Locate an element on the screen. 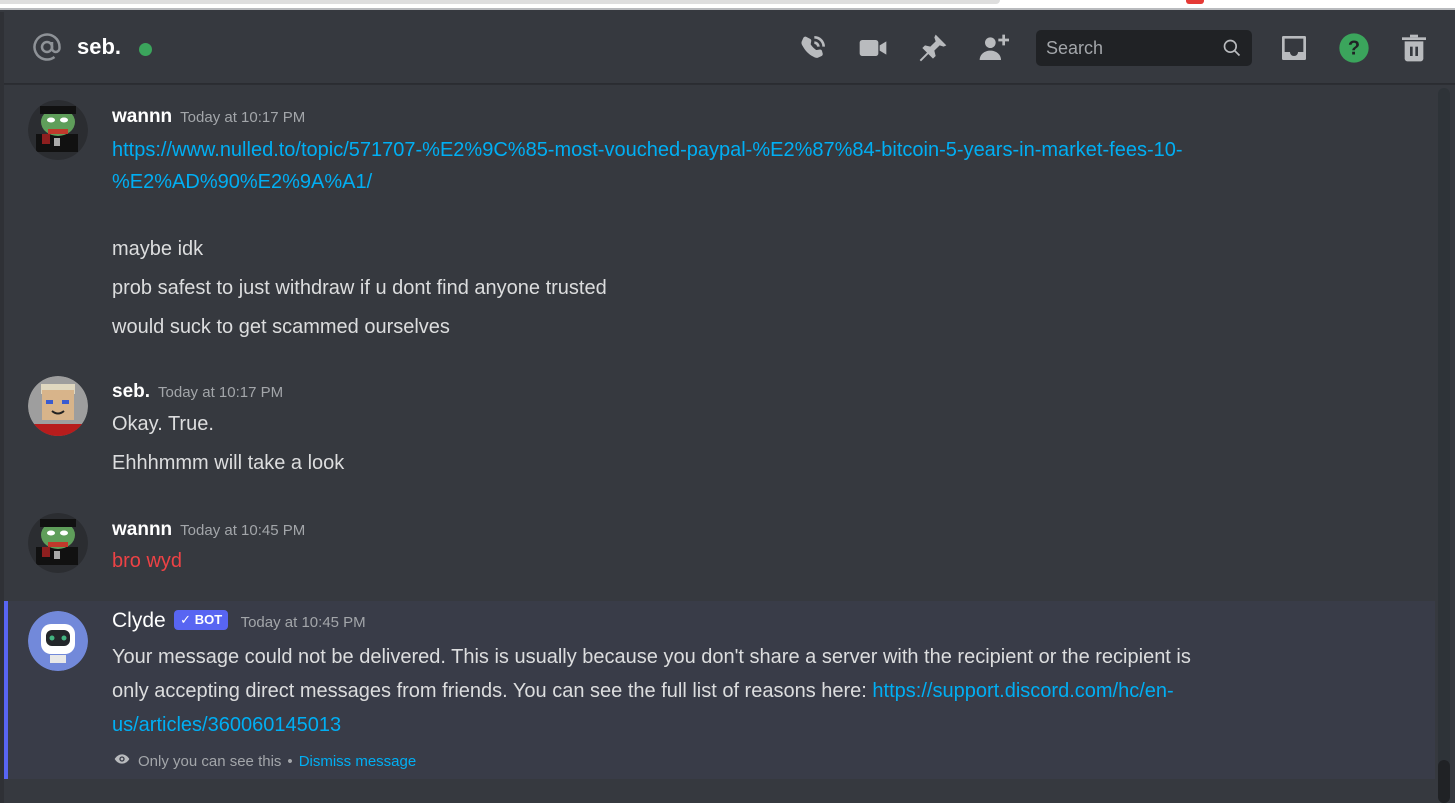 This screenshot has width=1455, height=803. dismiss-message-link: Dismiss message is located at coordinates (358, 761).